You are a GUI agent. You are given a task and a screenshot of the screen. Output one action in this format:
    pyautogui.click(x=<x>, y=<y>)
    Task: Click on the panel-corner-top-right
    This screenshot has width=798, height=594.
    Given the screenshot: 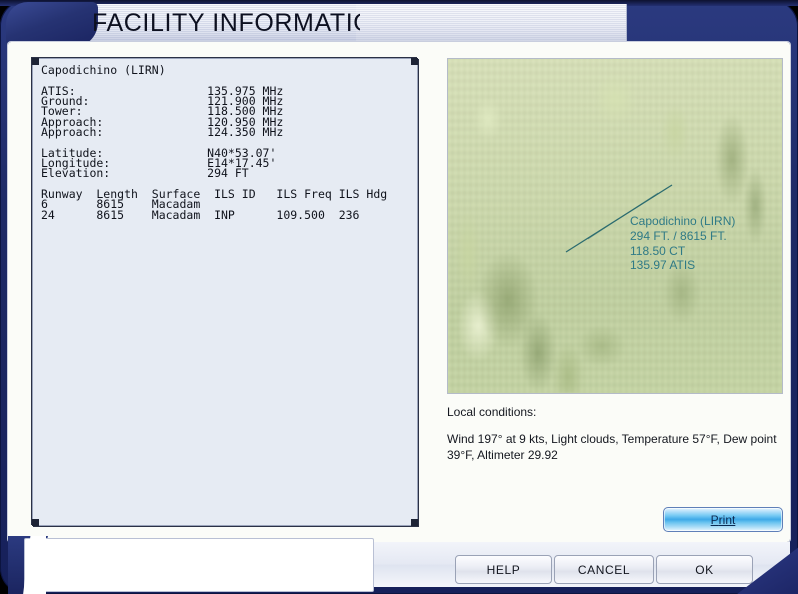 What is the action you would take?
    pyautogui.click(x=414, y=61)
    